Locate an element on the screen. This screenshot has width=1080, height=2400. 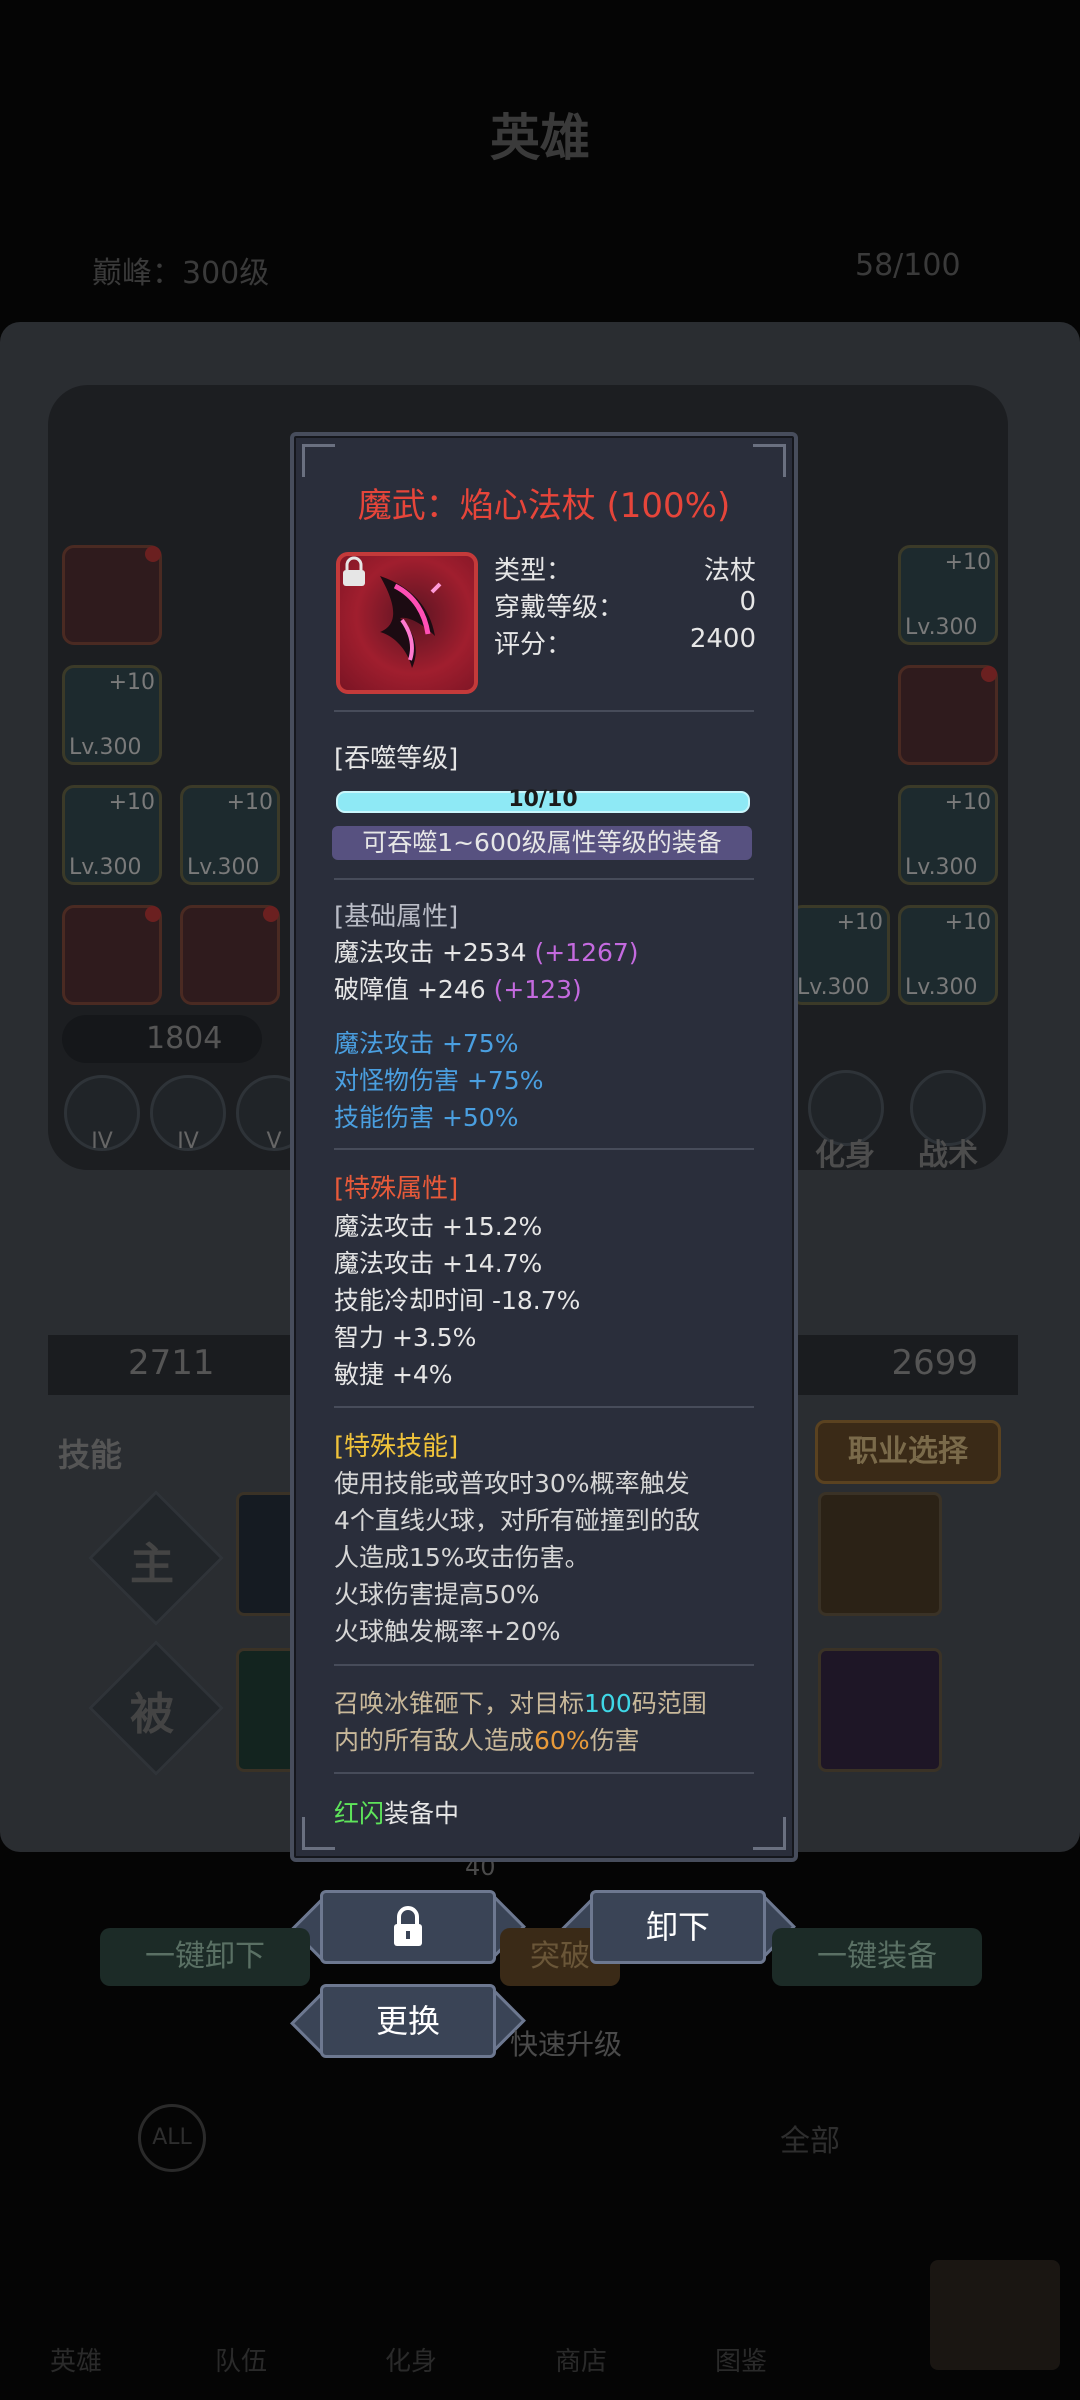
score-row: 评分： 2400 is located at coordinates (625, 642).